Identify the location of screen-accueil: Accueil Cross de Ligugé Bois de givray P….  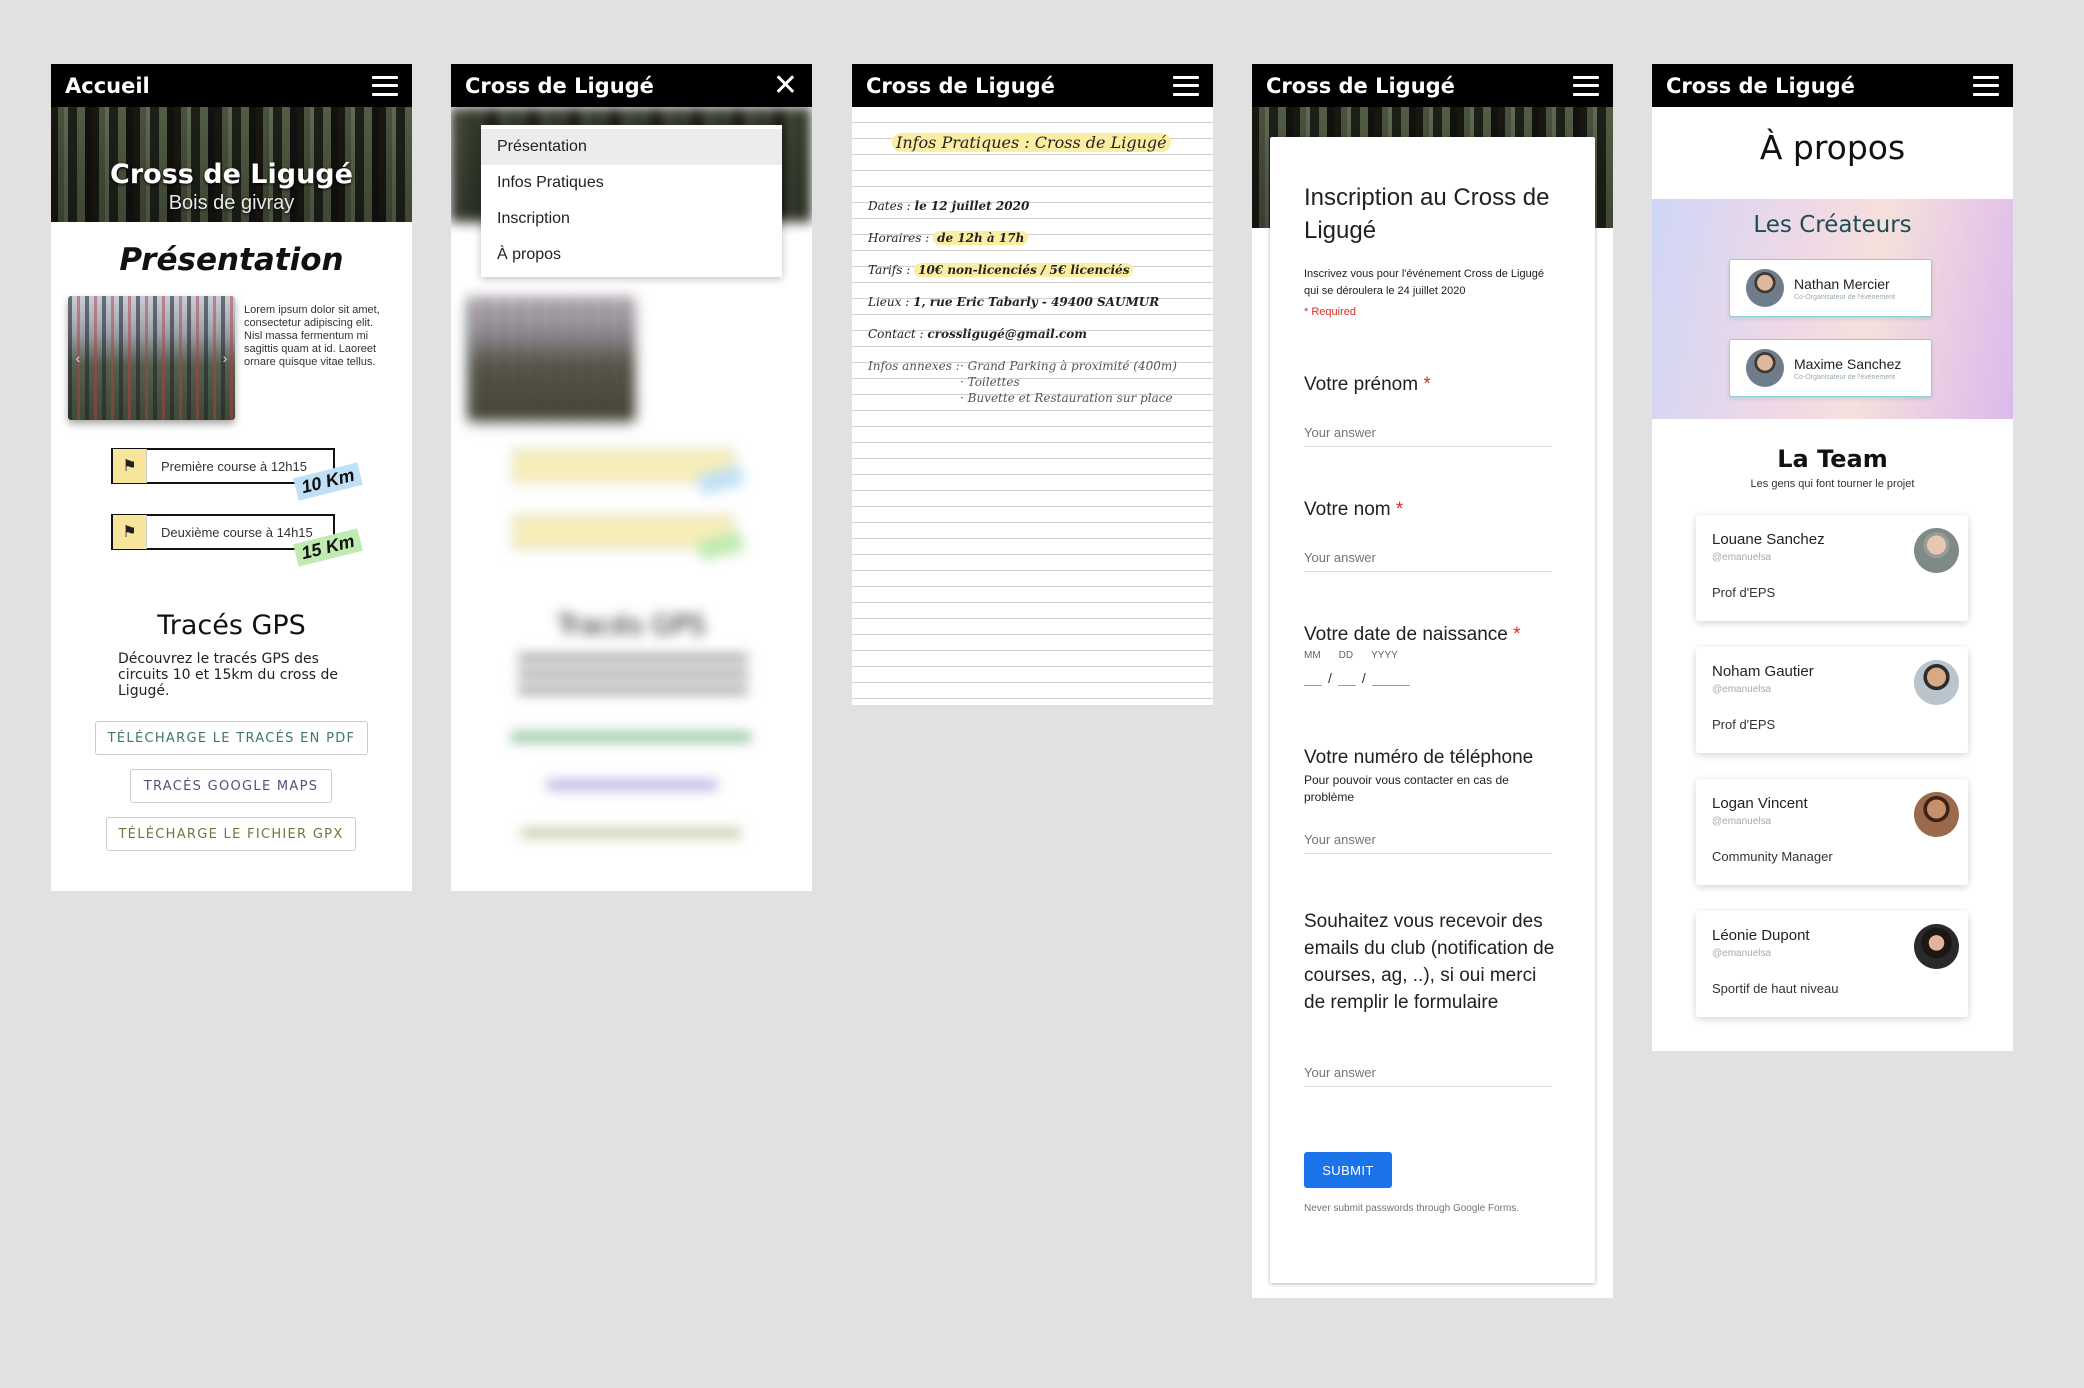
(231, 477).